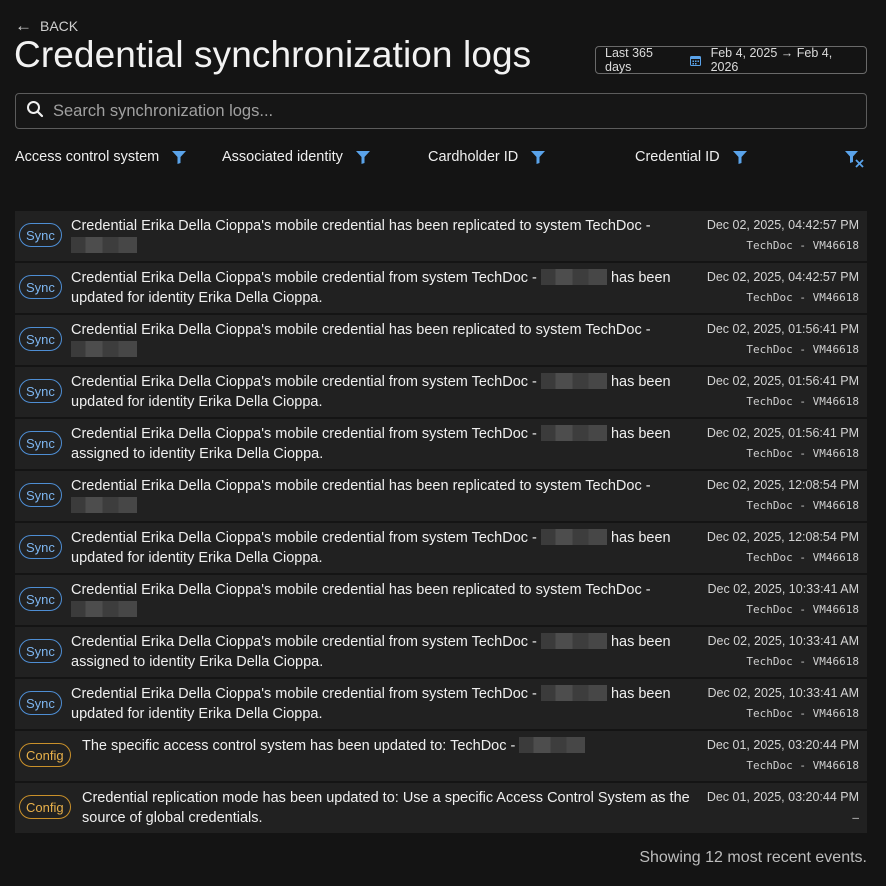 The width and height of the screenshot is (886, 886). I want to click on filter-cardholder-id: Cardholder ID, so click(487, 157).